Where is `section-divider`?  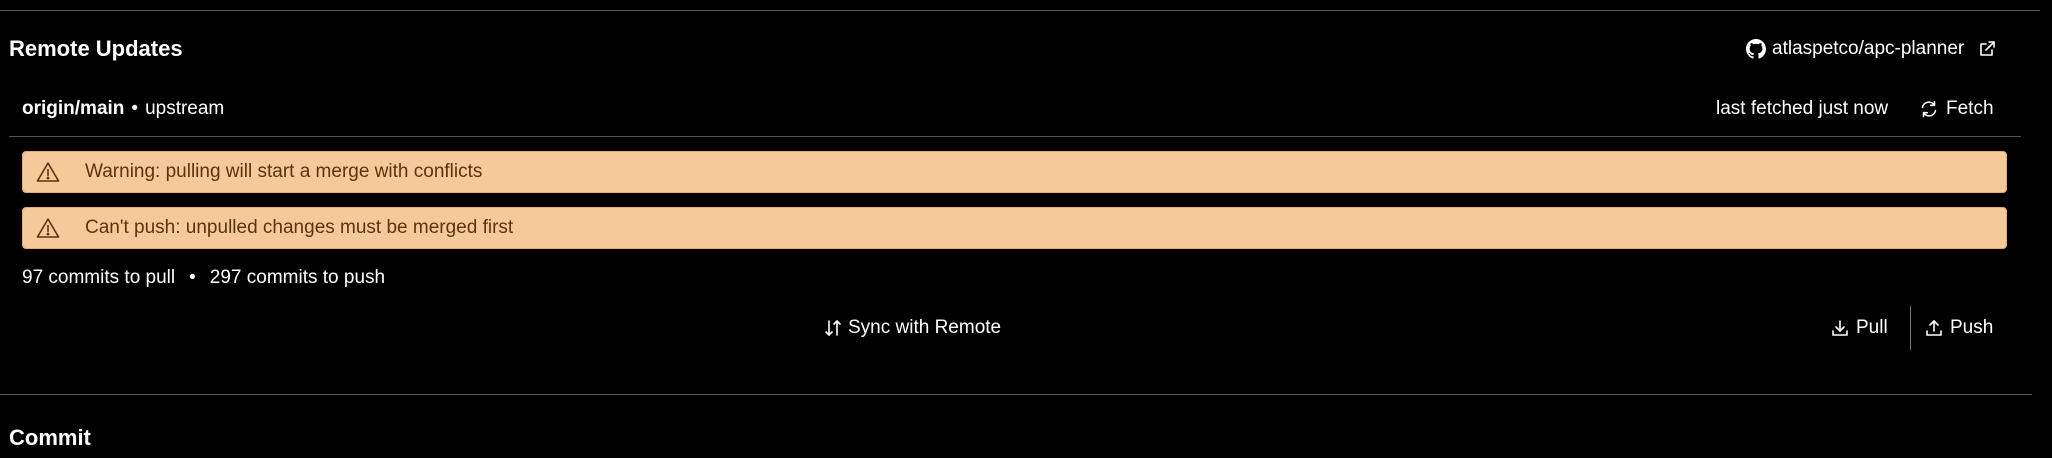
section-divider is located at coordinates (1016, 394).